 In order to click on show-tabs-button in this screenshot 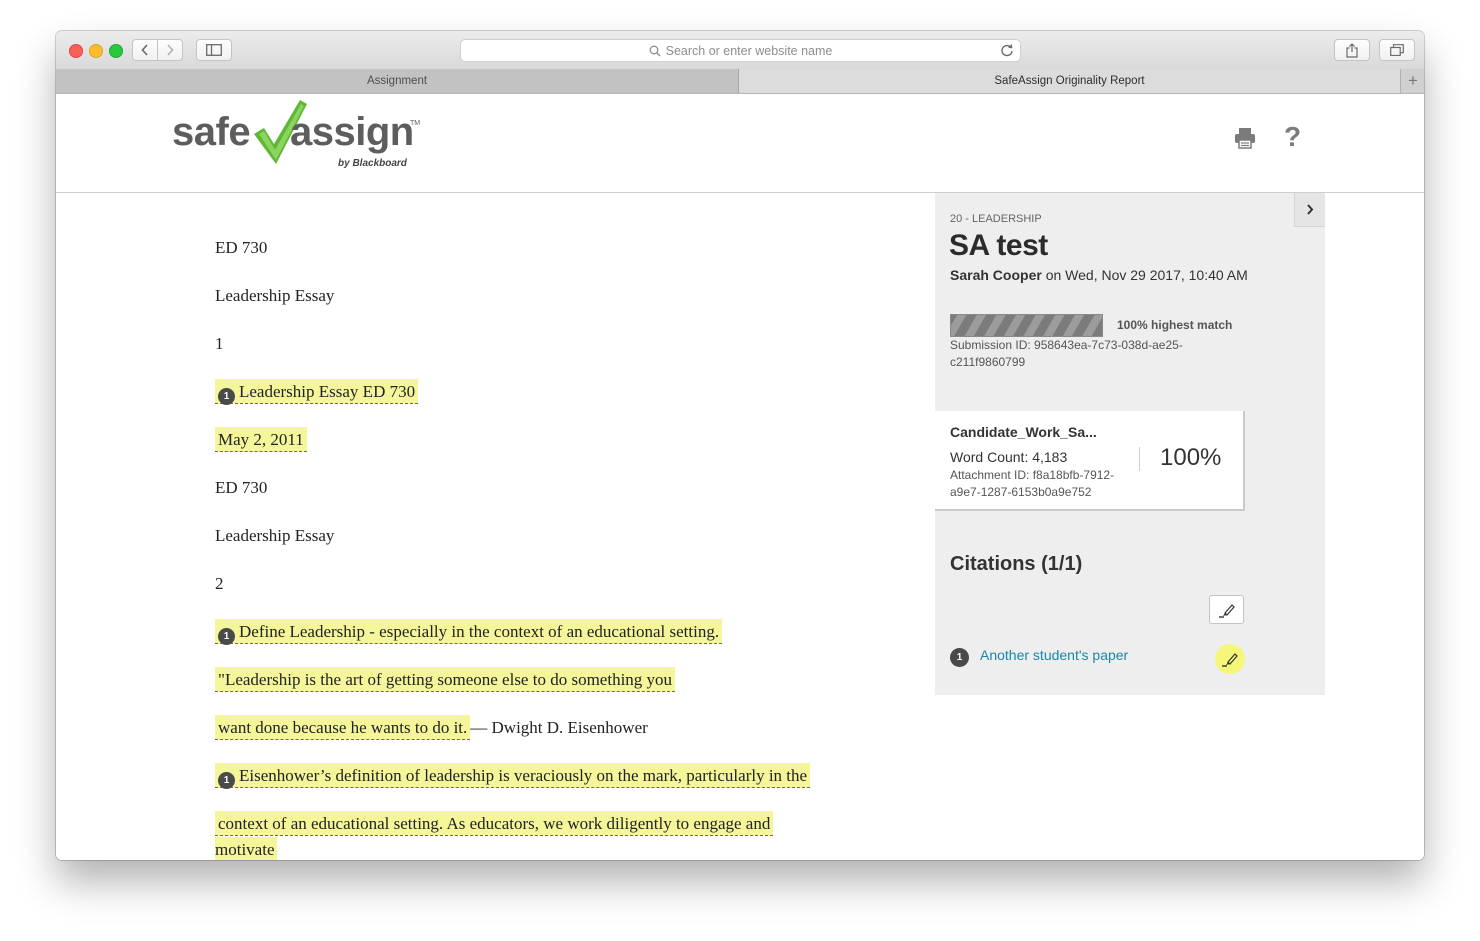, I will do `click(1397, 50)`.